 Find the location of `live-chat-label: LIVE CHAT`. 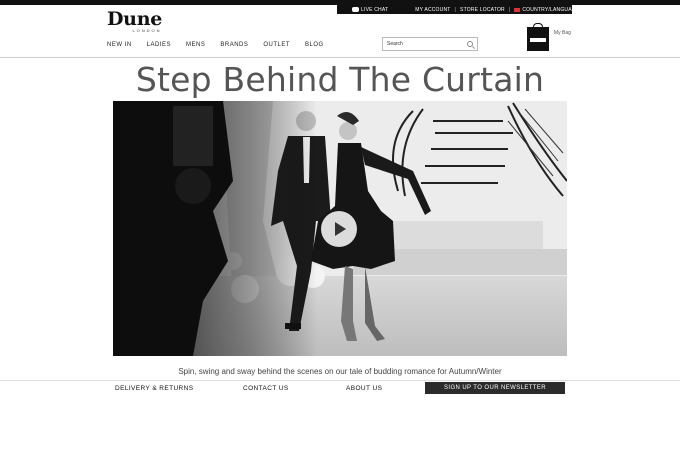

live-chat-label: LIVE CHAT is located at coordinates (375, 9).